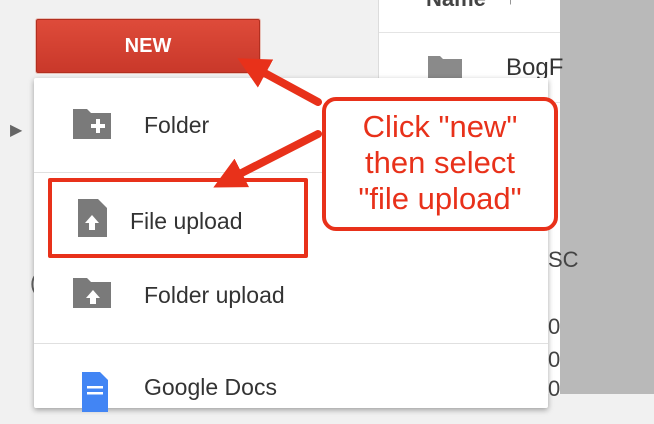 This screenshot has height=424, width=654. I want to click on instruction-callout: Click "new" then select "file upload", so click(440, 164).